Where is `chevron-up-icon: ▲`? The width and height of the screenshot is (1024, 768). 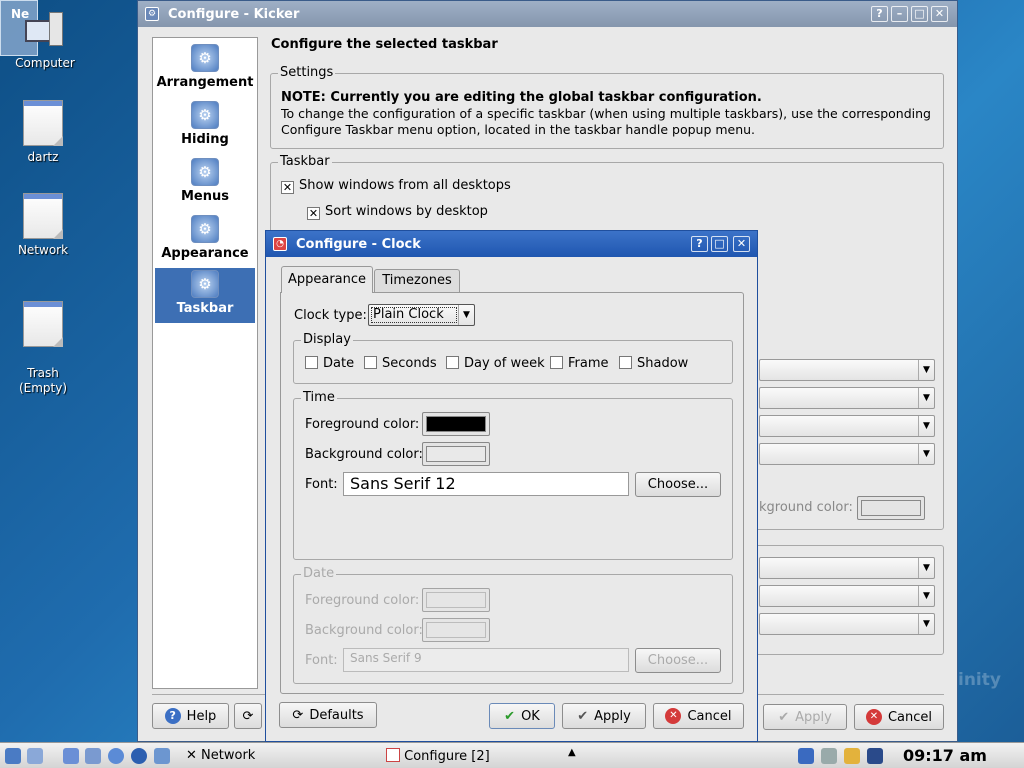
chevron-up-icon: ▲ is located at coordinates (572, 752).